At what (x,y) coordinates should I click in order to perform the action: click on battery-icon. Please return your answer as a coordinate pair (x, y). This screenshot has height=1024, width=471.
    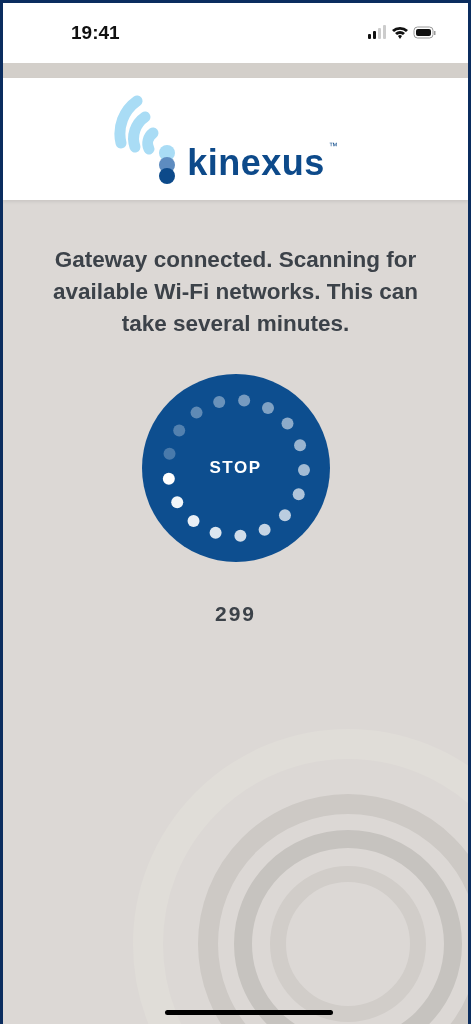
    Looking at the image, I should click on (424, 32).